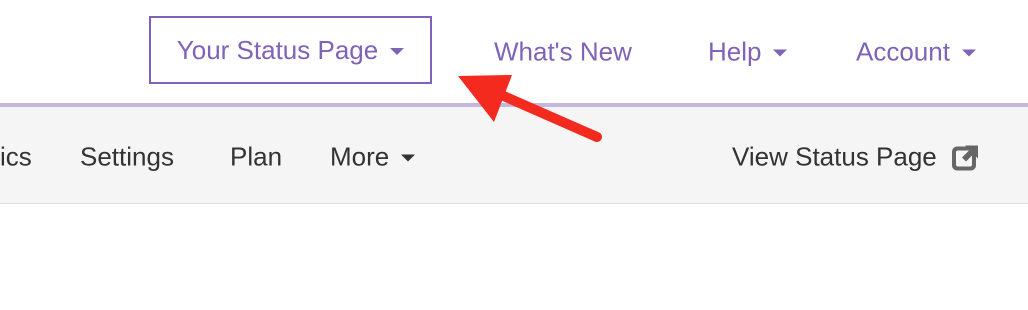 Image resolution: width=1028 pixels, height=310 pixels. I want to click on help-dropdown: Help, so click(748, 52).